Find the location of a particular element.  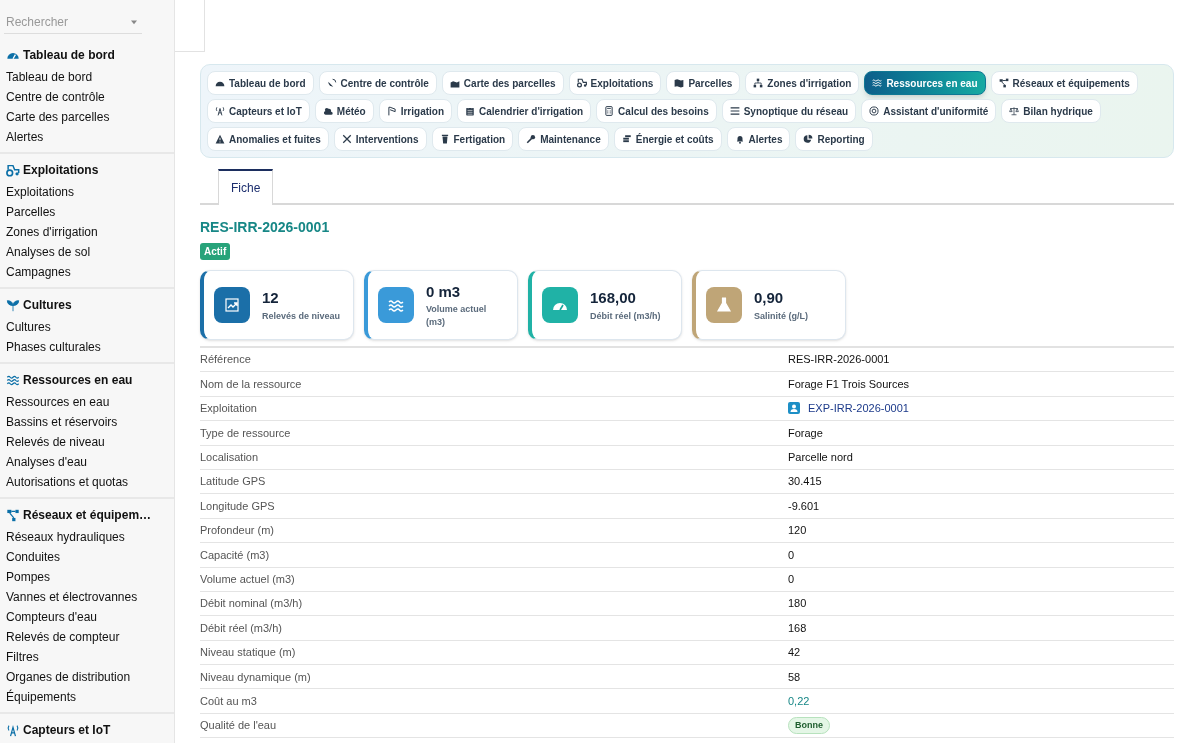

module-nav-button: Exploitations is located at coordinates (615, 83).